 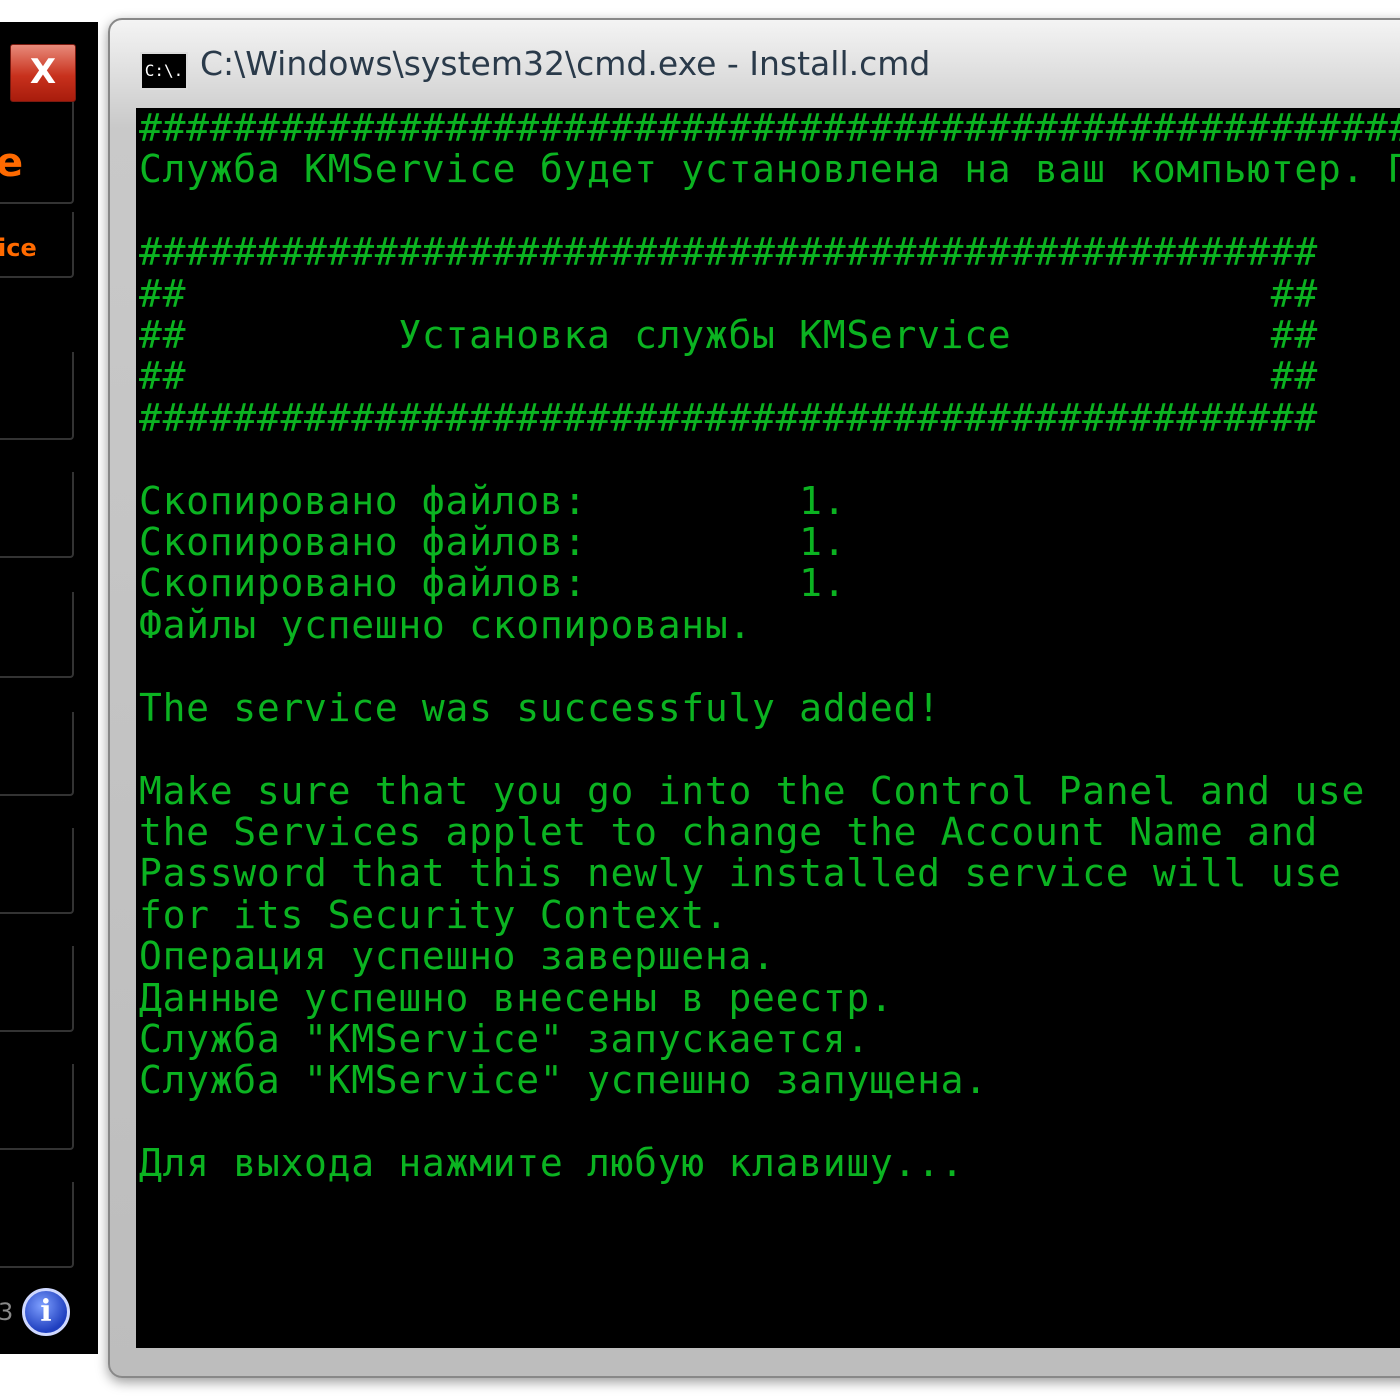 I want to click on background-app-panel: X e ice 3 i, so click(x=49, y=688).